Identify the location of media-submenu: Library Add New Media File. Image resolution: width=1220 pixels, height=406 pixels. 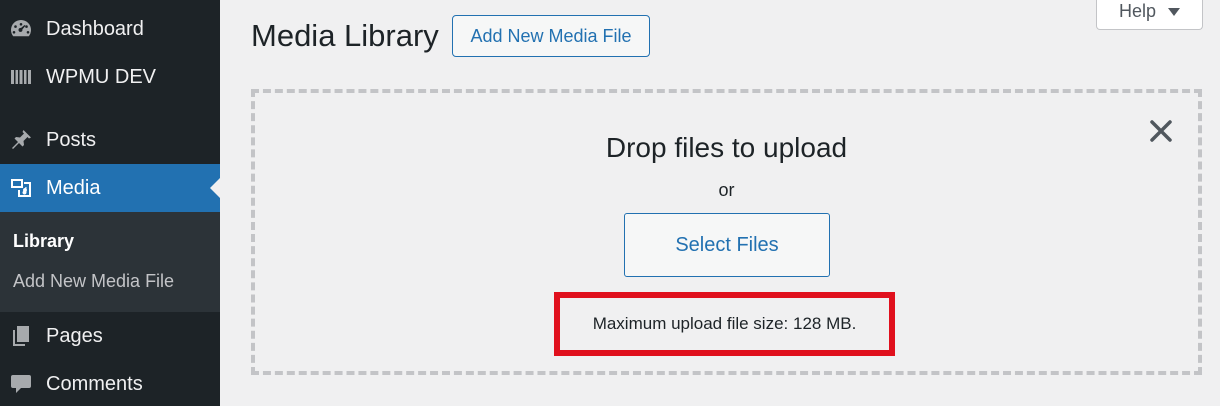
(110, 262).